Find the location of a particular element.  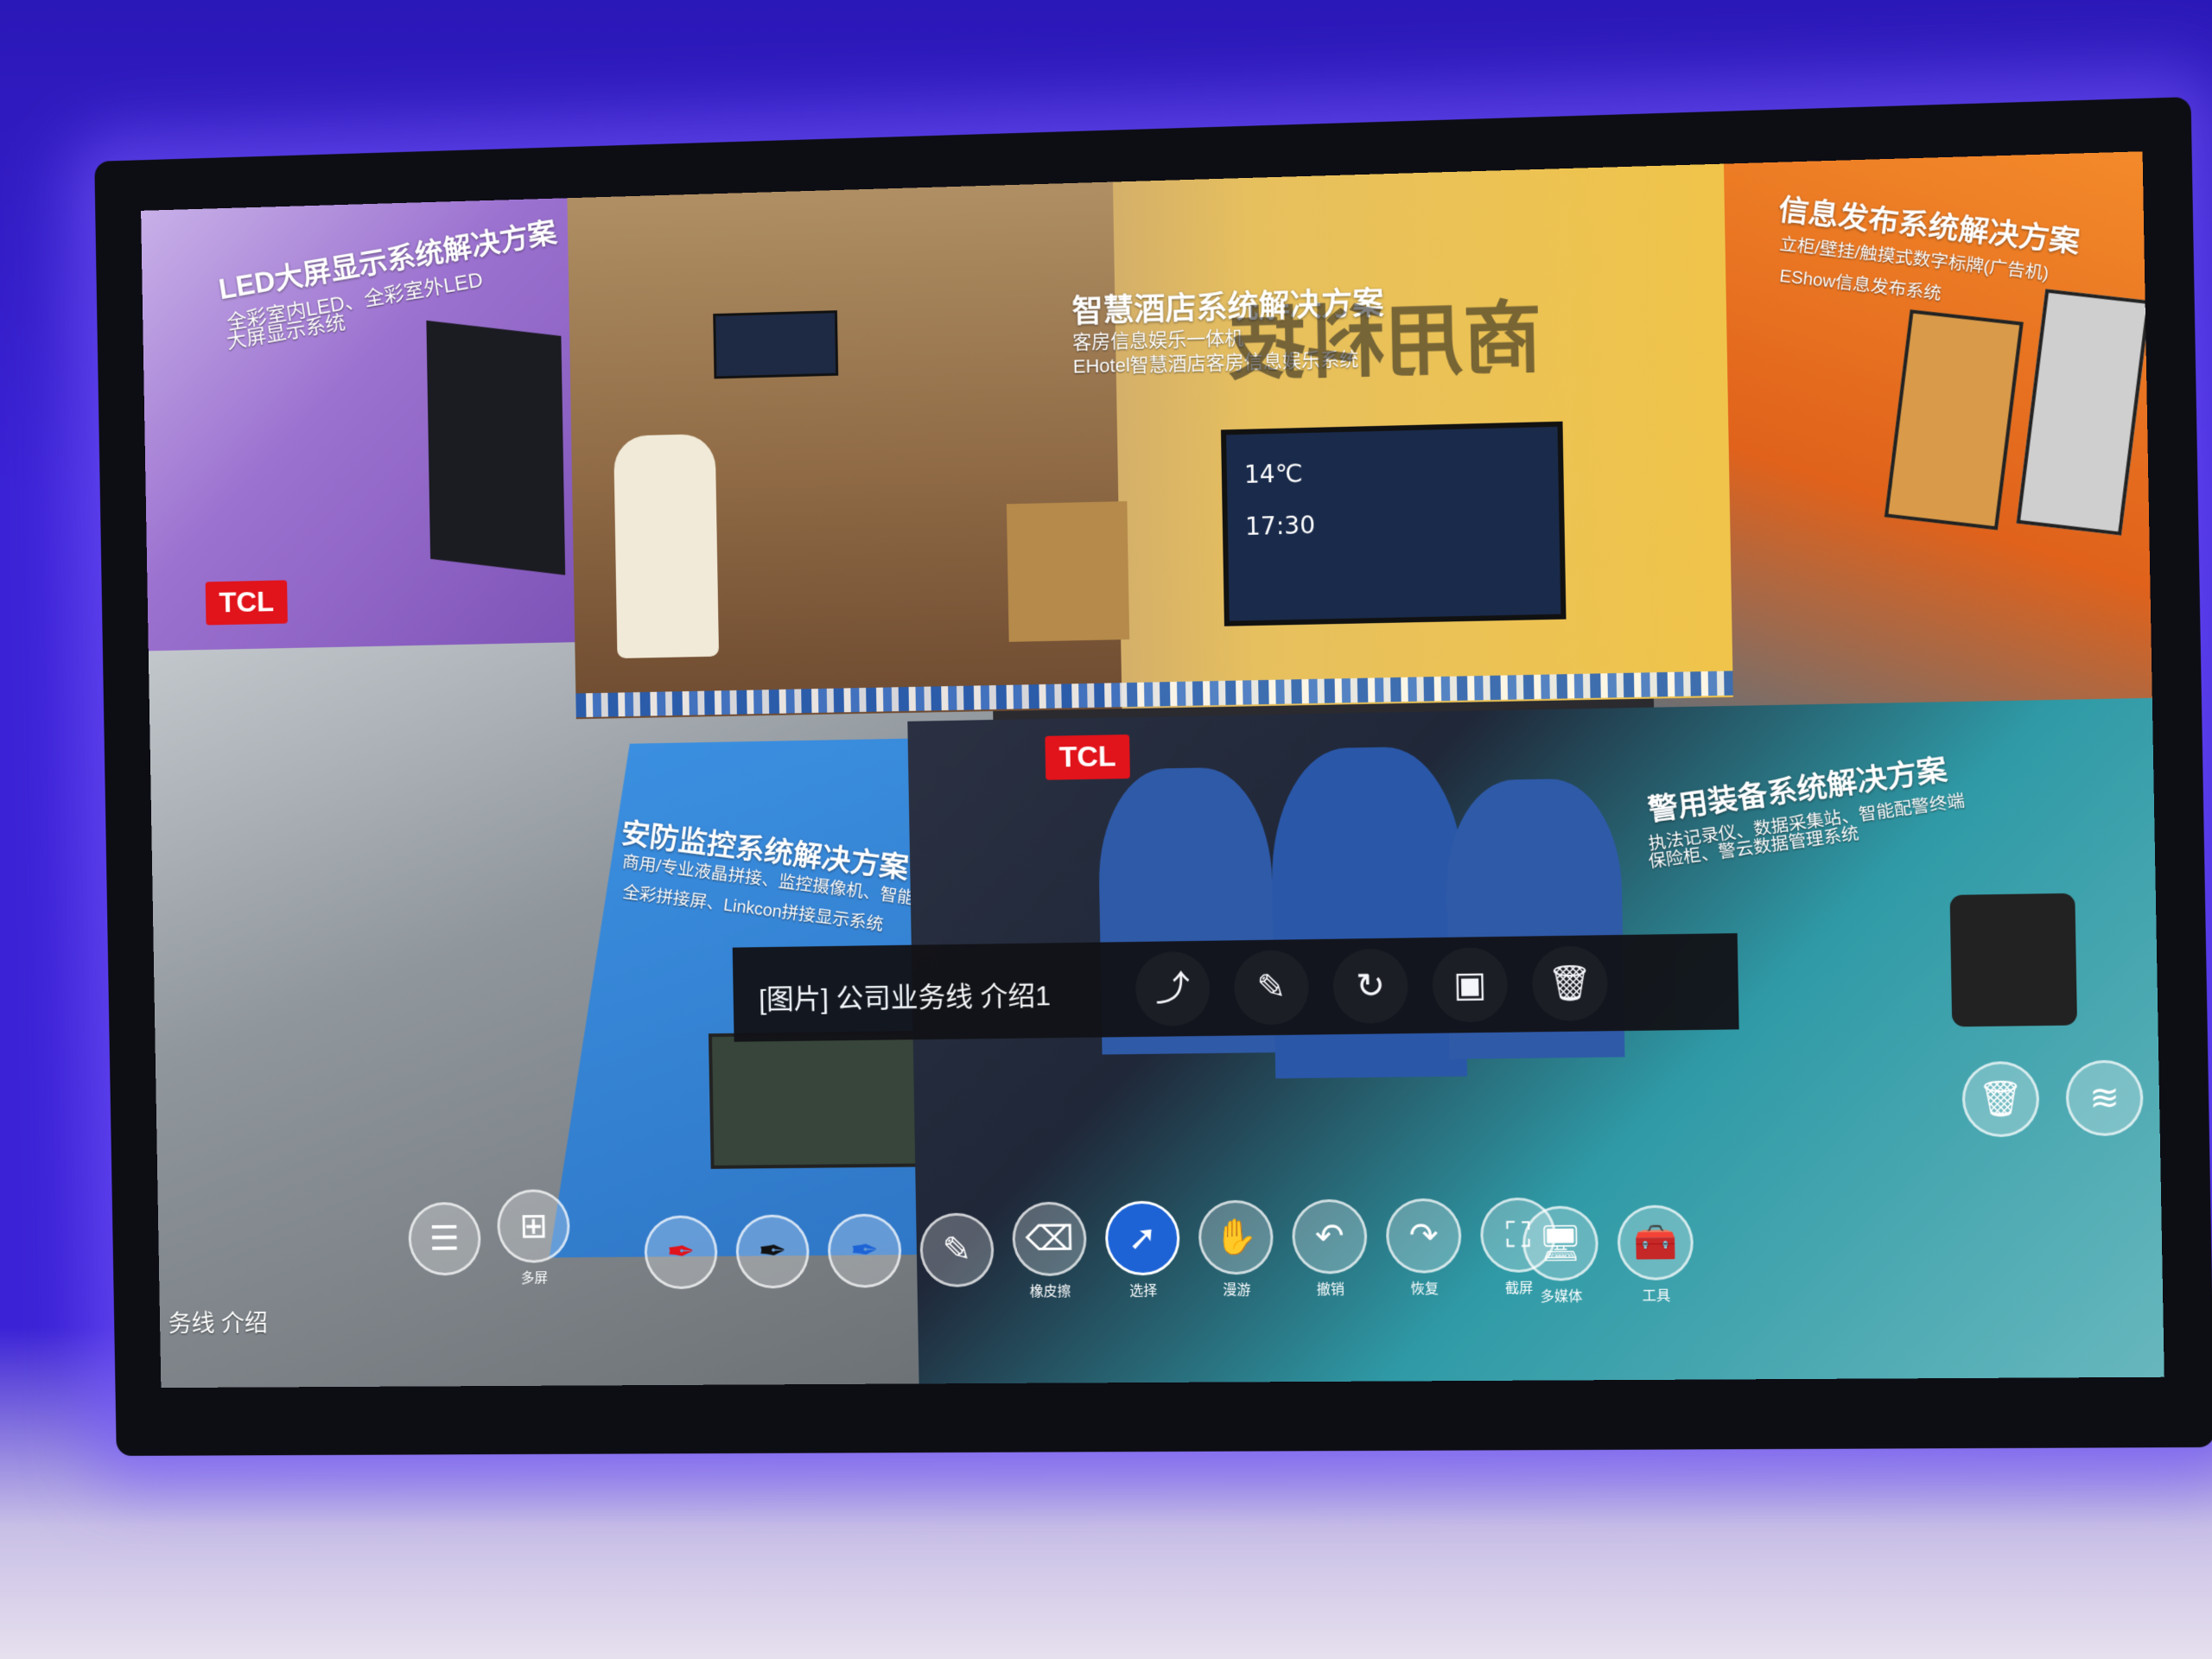

tv-temperature: 14℃ is located at coordinates (1273, 474).